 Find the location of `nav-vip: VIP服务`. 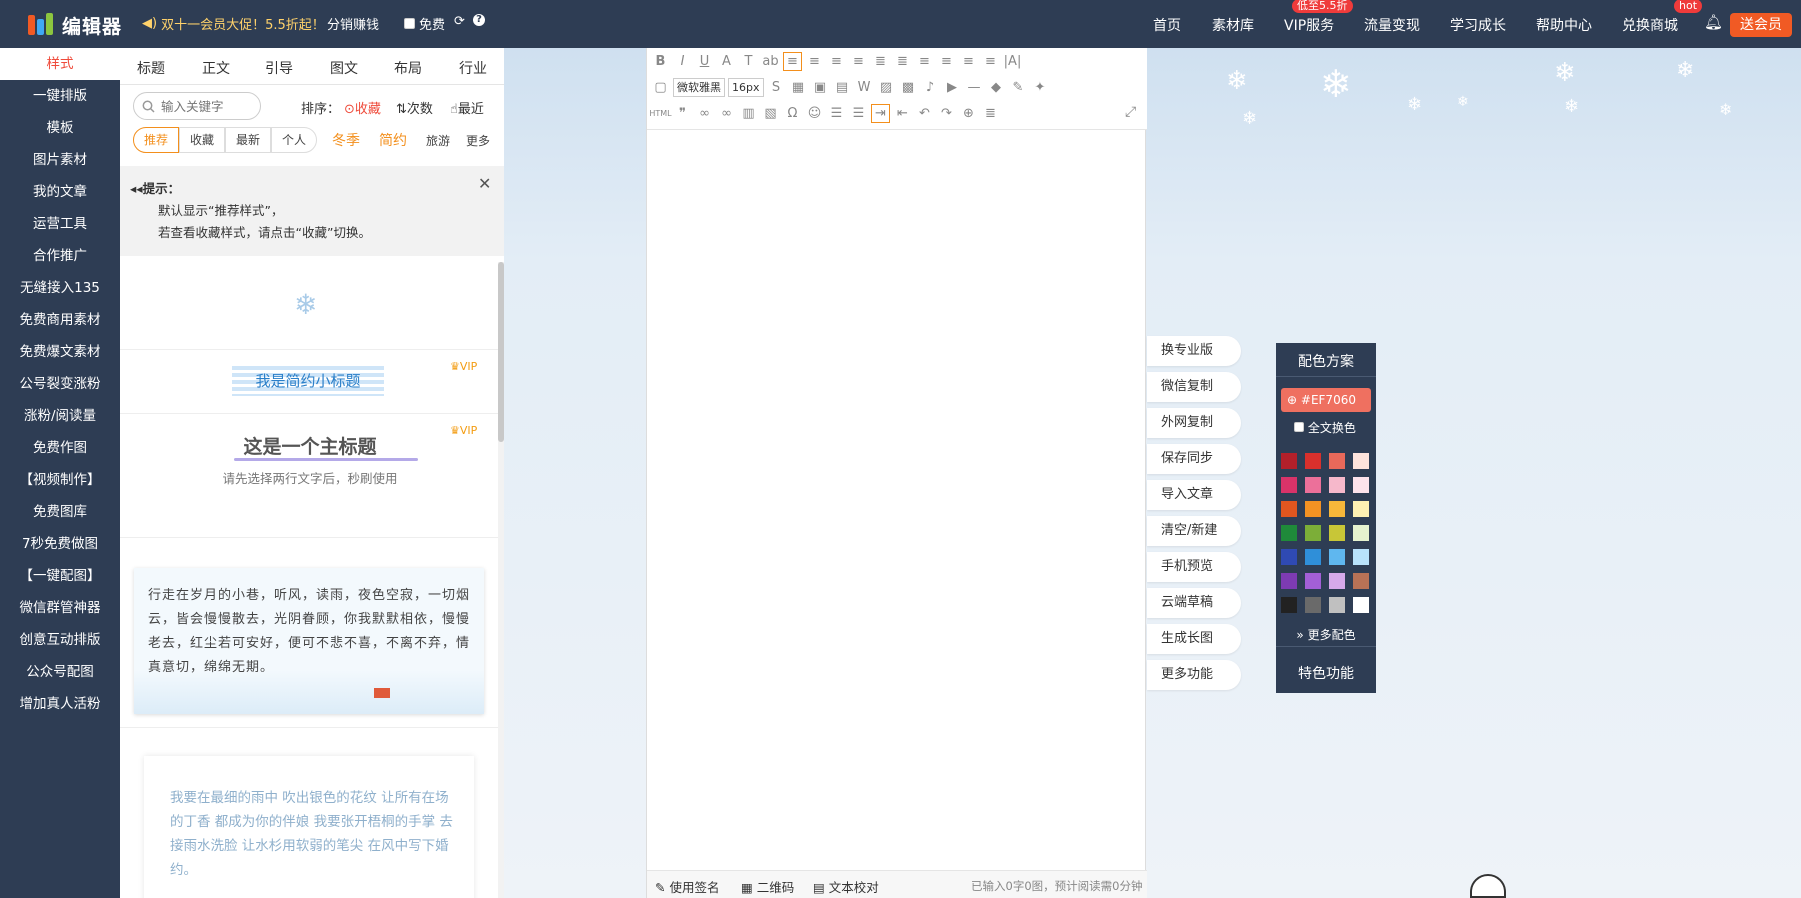

nav-vip: VIP服务 is located at coordinates (1309, 25).